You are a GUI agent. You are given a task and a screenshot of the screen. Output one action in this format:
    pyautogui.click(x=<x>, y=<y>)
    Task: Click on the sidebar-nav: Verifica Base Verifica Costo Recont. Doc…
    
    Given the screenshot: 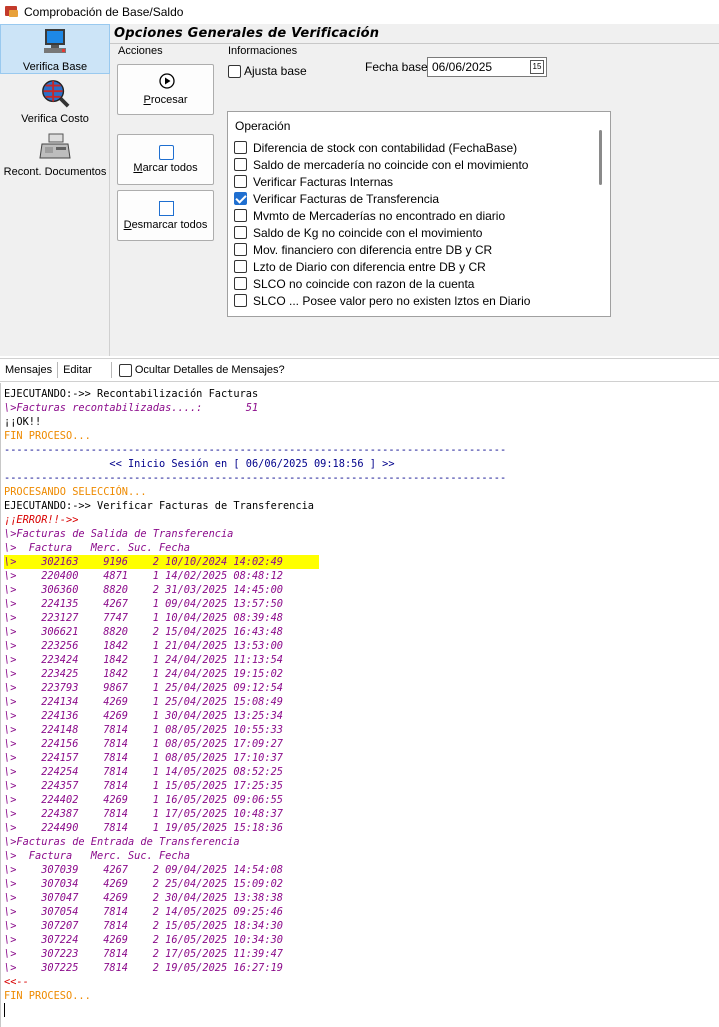 What is the action you would take?
    pyautogui.click(x=55, y=190)
    